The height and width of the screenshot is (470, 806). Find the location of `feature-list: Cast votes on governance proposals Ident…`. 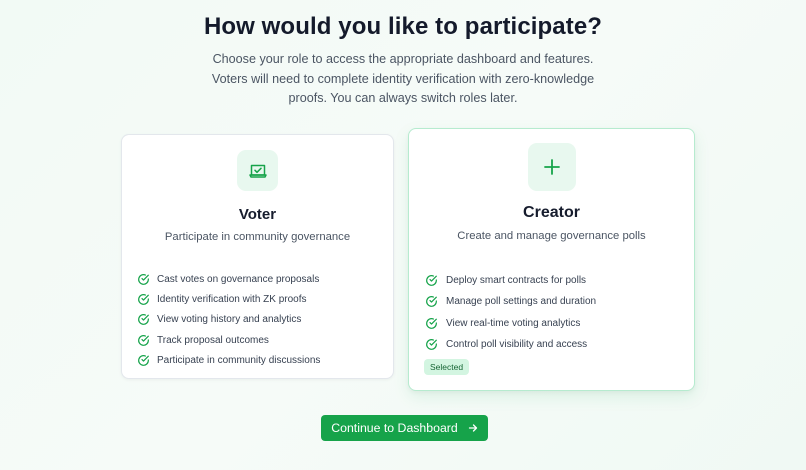

feature-list: Cast votes on governance proposals Ident… is located at coordinates (228, 319).